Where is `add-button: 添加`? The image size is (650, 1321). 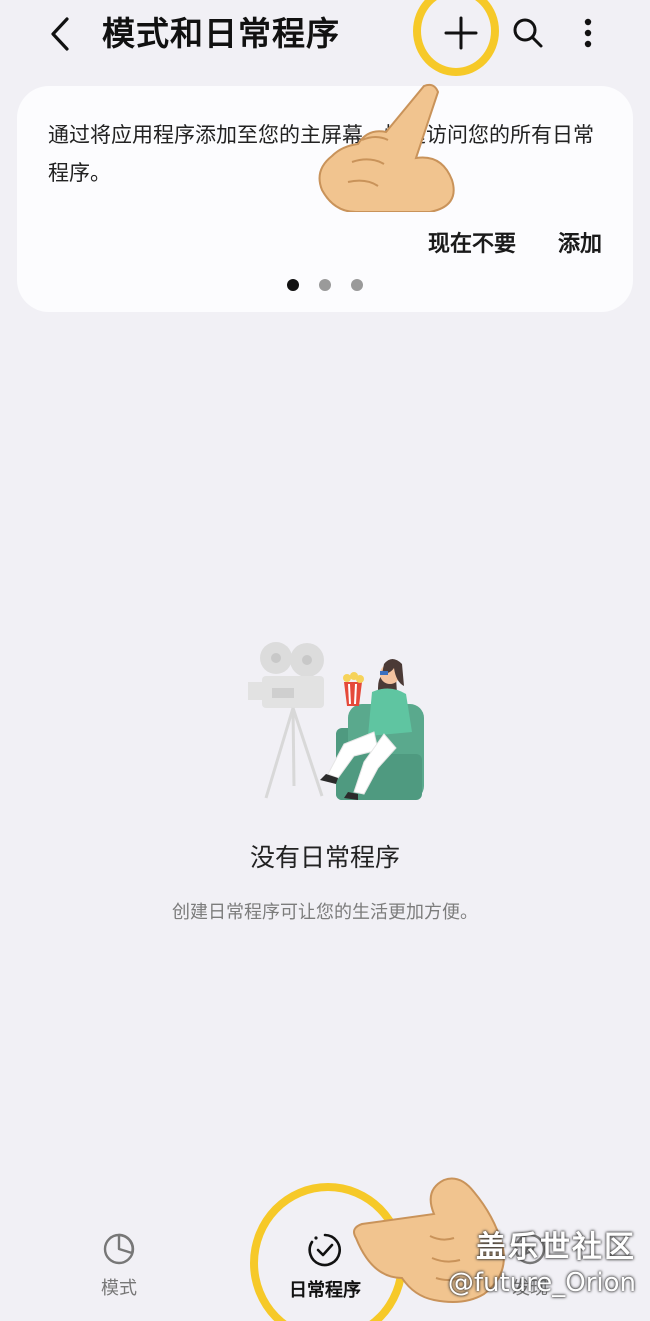
add-button: 添加 is located at coordinates (580, 242).